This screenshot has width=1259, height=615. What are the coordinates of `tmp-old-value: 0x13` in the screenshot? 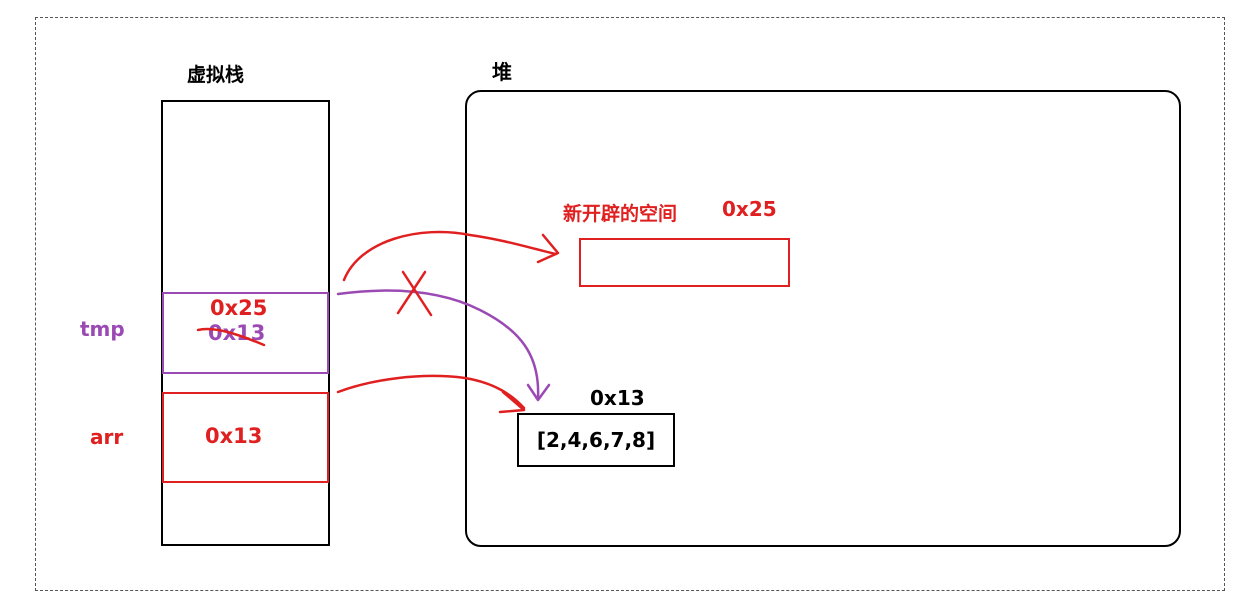 It's located at (237, 333).